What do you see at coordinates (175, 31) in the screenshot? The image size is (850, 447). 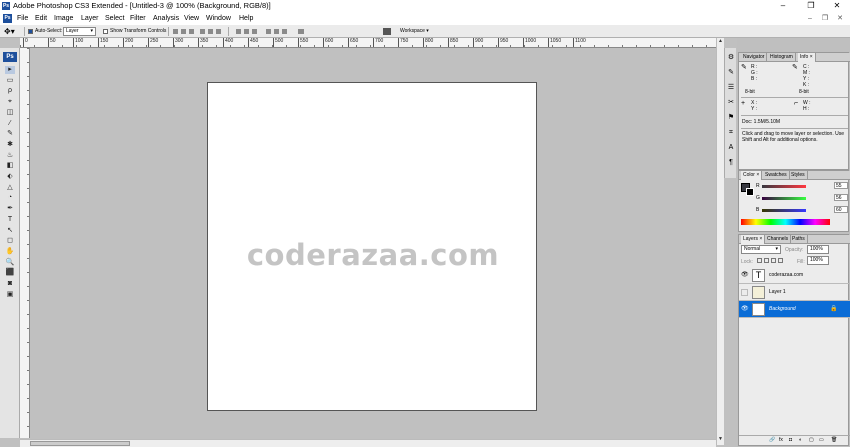 I see `align-top-icon` at bounding box center [175, 31].